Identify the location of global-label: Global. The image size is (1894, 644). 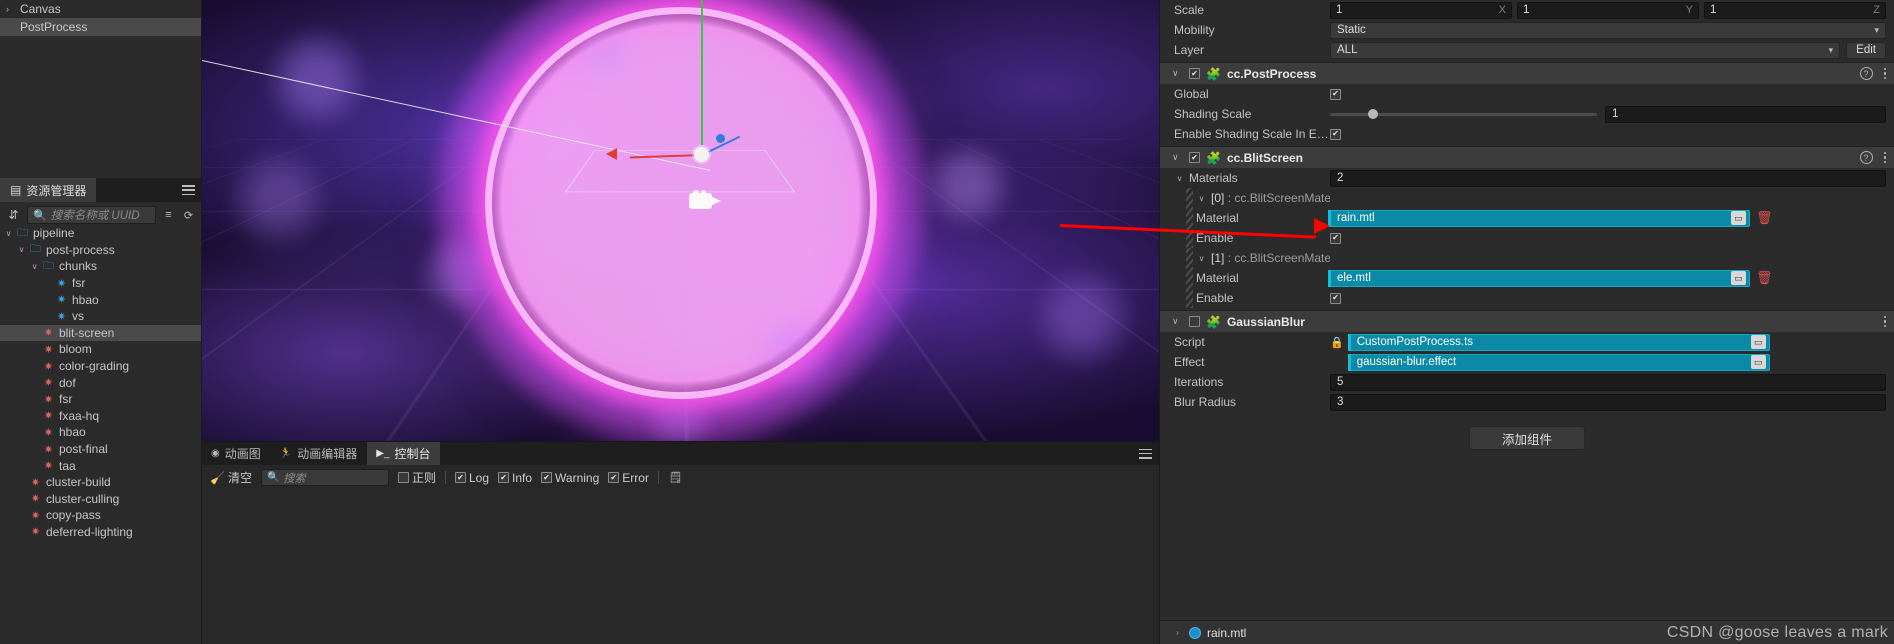
(1191, 94).